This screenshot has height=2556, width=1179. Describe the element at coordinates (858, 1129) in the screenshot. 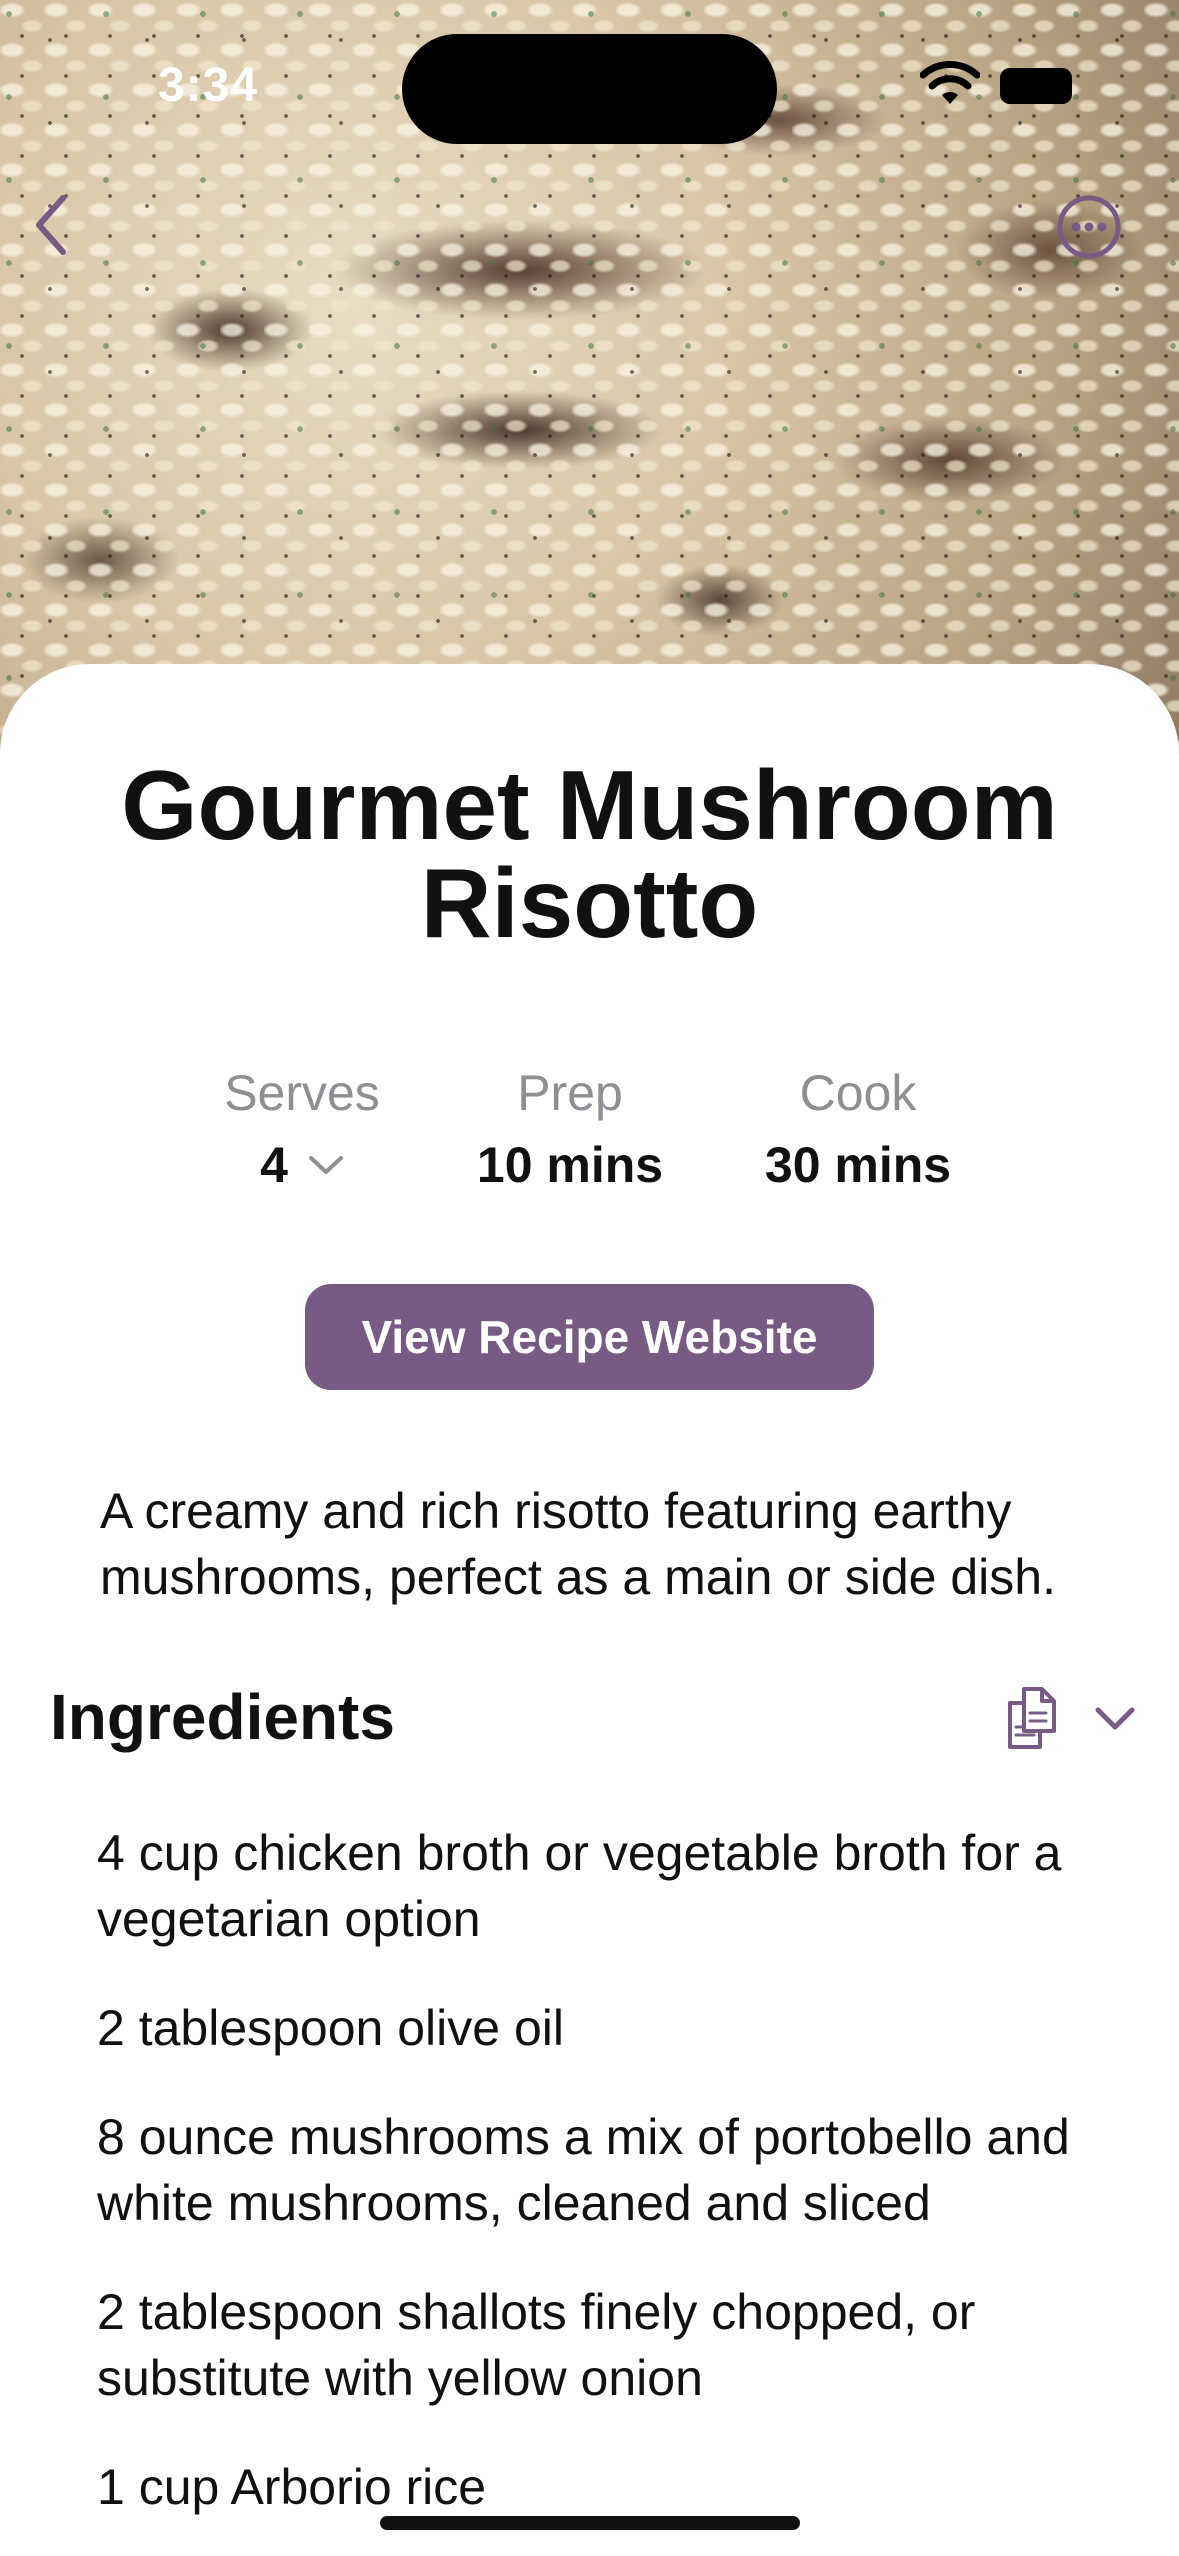

I see `cook-info: Cook 30 mins` at that location.